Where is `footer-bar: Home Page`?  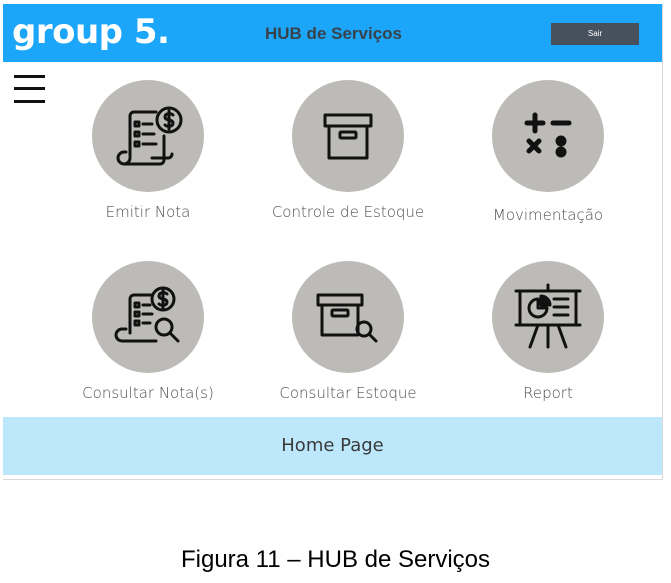
footer-bar: Home Page is located at coordinates (332, 446).